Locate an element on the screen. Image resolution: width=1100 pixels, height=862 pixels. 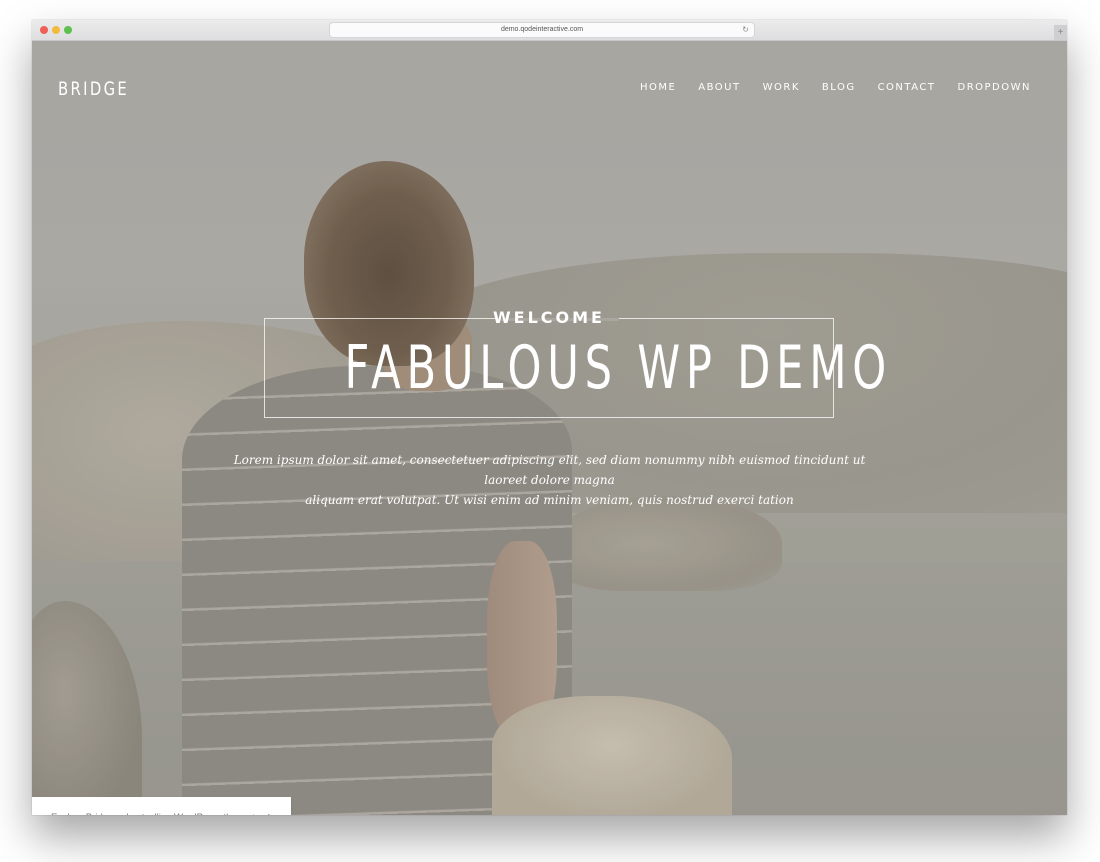
hero-title-frame: WELCOME FABULOUS WP DEMO is located at coordinates (578, 363).